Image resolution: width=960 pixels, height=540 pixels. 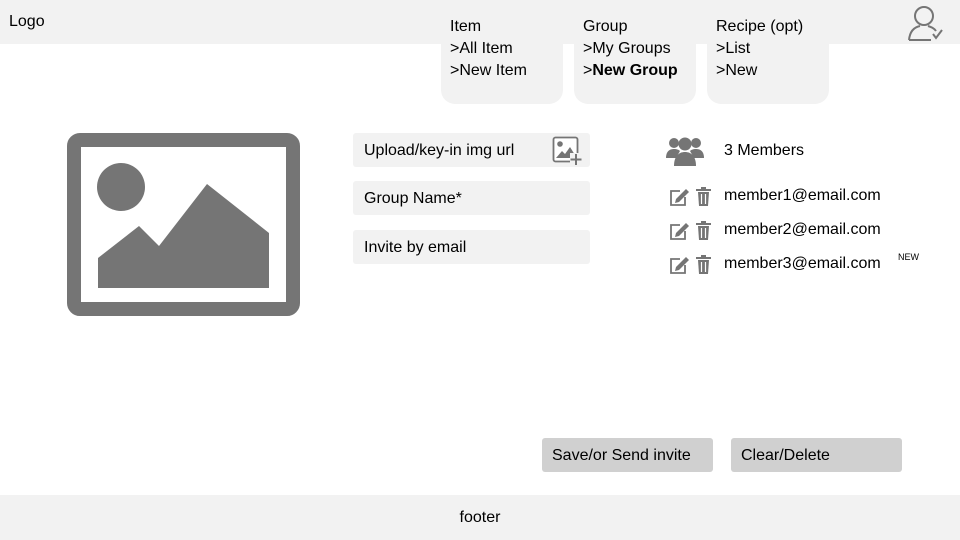 What do you see at coordinates (925, 23) in the screenshot?
I see `user-account-icon` at bounding box center [925, 23].